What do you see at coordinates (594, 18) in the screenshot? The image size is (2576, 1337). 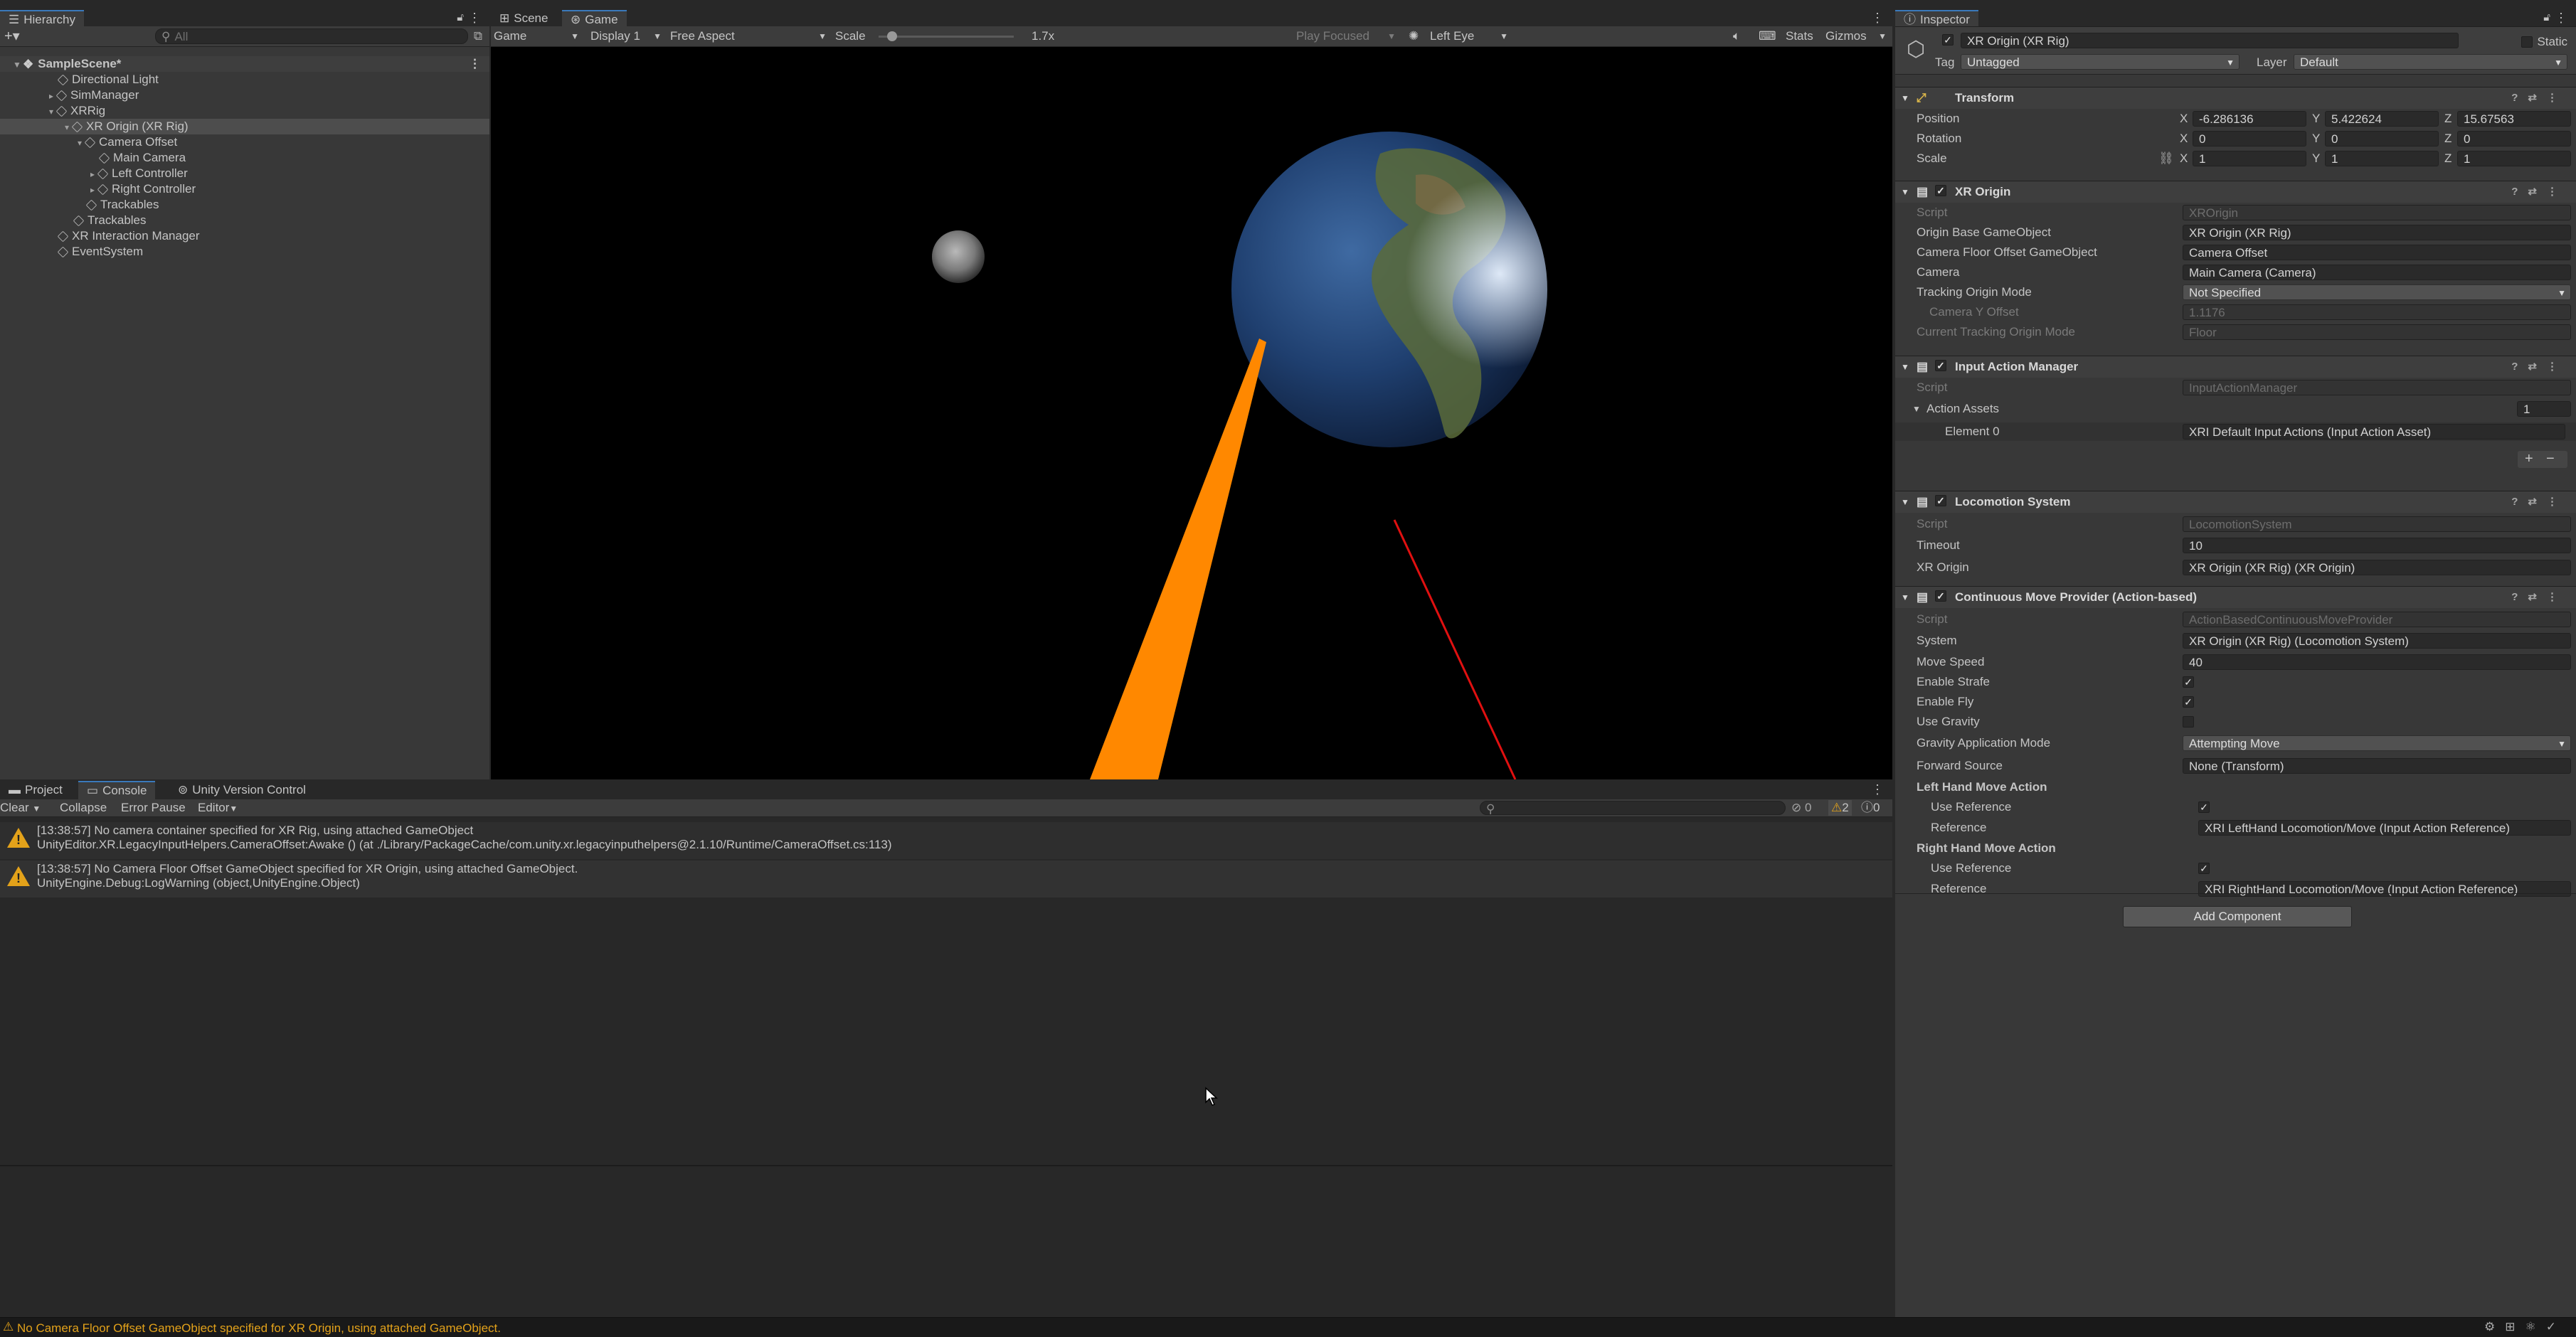 I see `tab-game: ⊛ Game` at bounding box center [594, 18].